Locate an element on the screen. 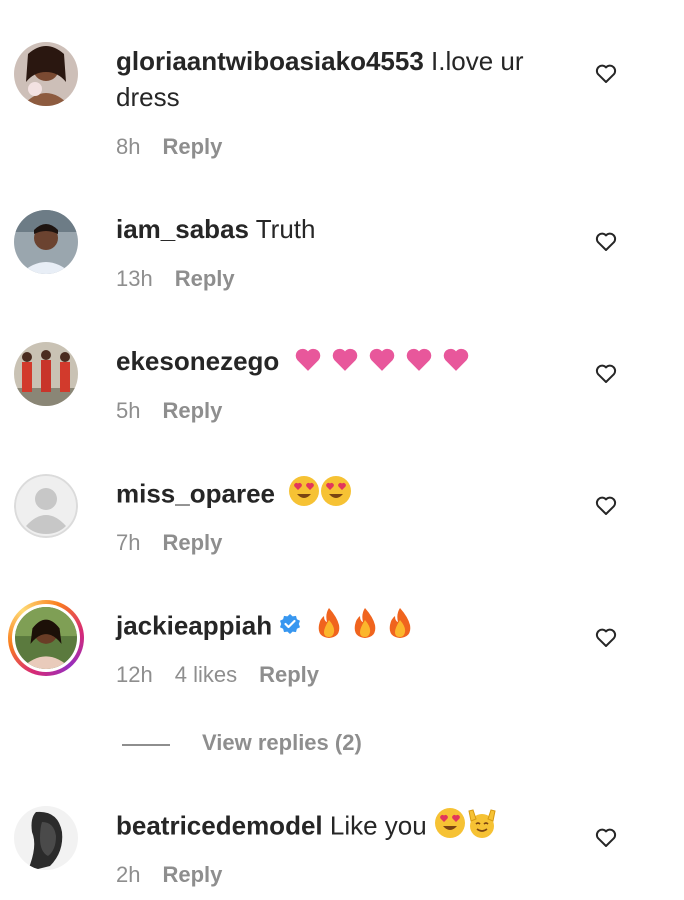  comment-username: jackieappiah is located at coordinates (194, 625).